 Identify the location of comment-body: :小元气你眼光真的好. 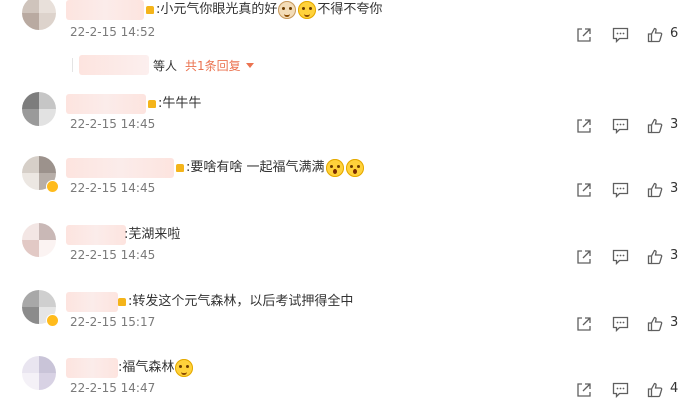
(217, 9).